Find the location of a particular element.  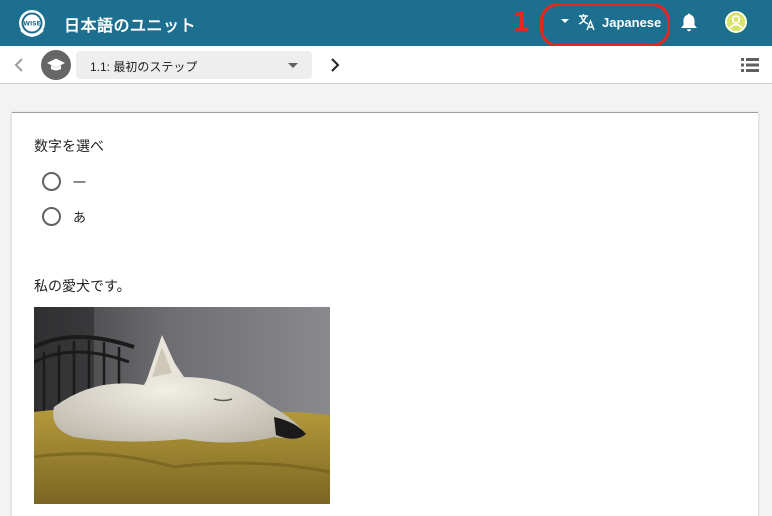

step-select: 1.1: 最初のステップ is located at coordinates (194, 65).